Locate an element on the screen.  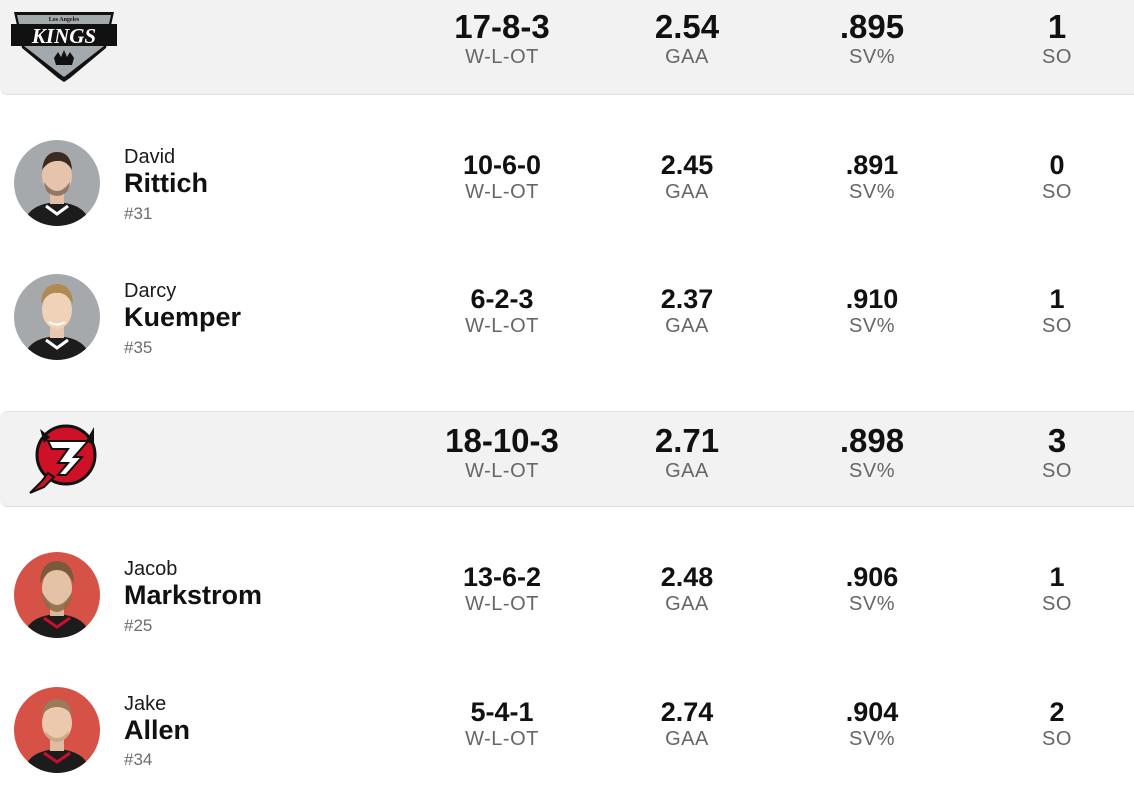
team-summary-kings: 17-8-3 W-L-OT 2.54 GAA .895 SV% 1 SO is located at coordinates (567, 47).